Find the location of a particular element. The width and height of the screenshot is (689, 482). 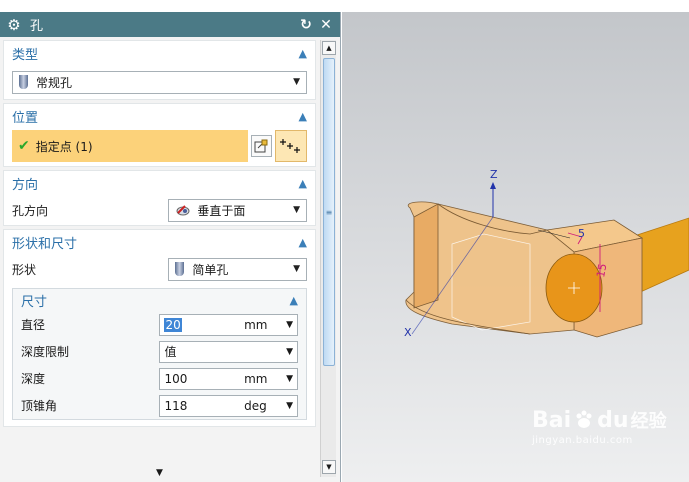

tip-angle-row: 顶锥角 118 deg ▼ is located at coordinates (159, 405).